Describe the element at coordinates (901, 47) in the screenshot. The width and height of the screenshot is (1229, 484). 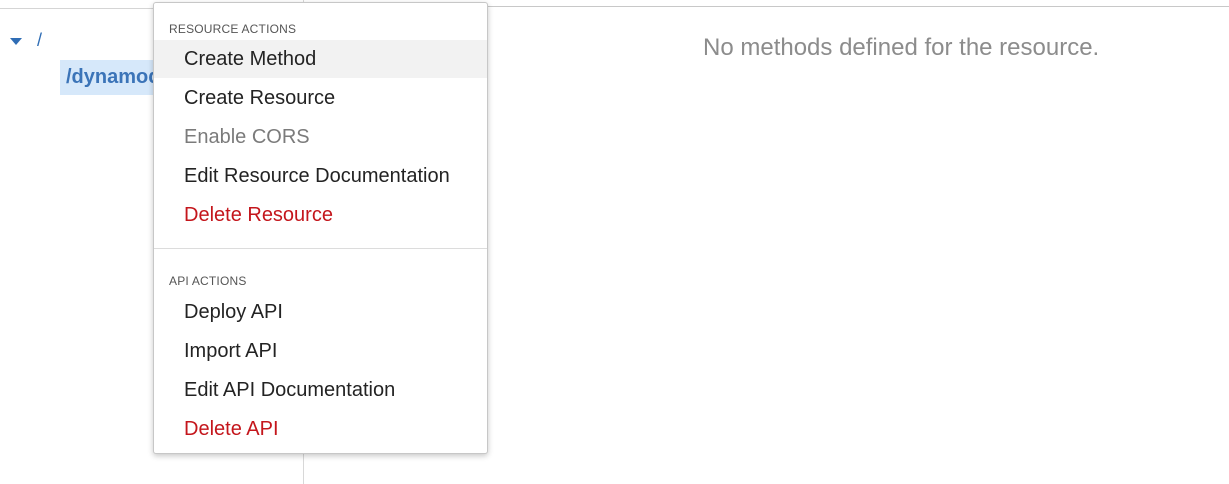
I see `empty-methods-message: No methods defined for the resource.` at that location.